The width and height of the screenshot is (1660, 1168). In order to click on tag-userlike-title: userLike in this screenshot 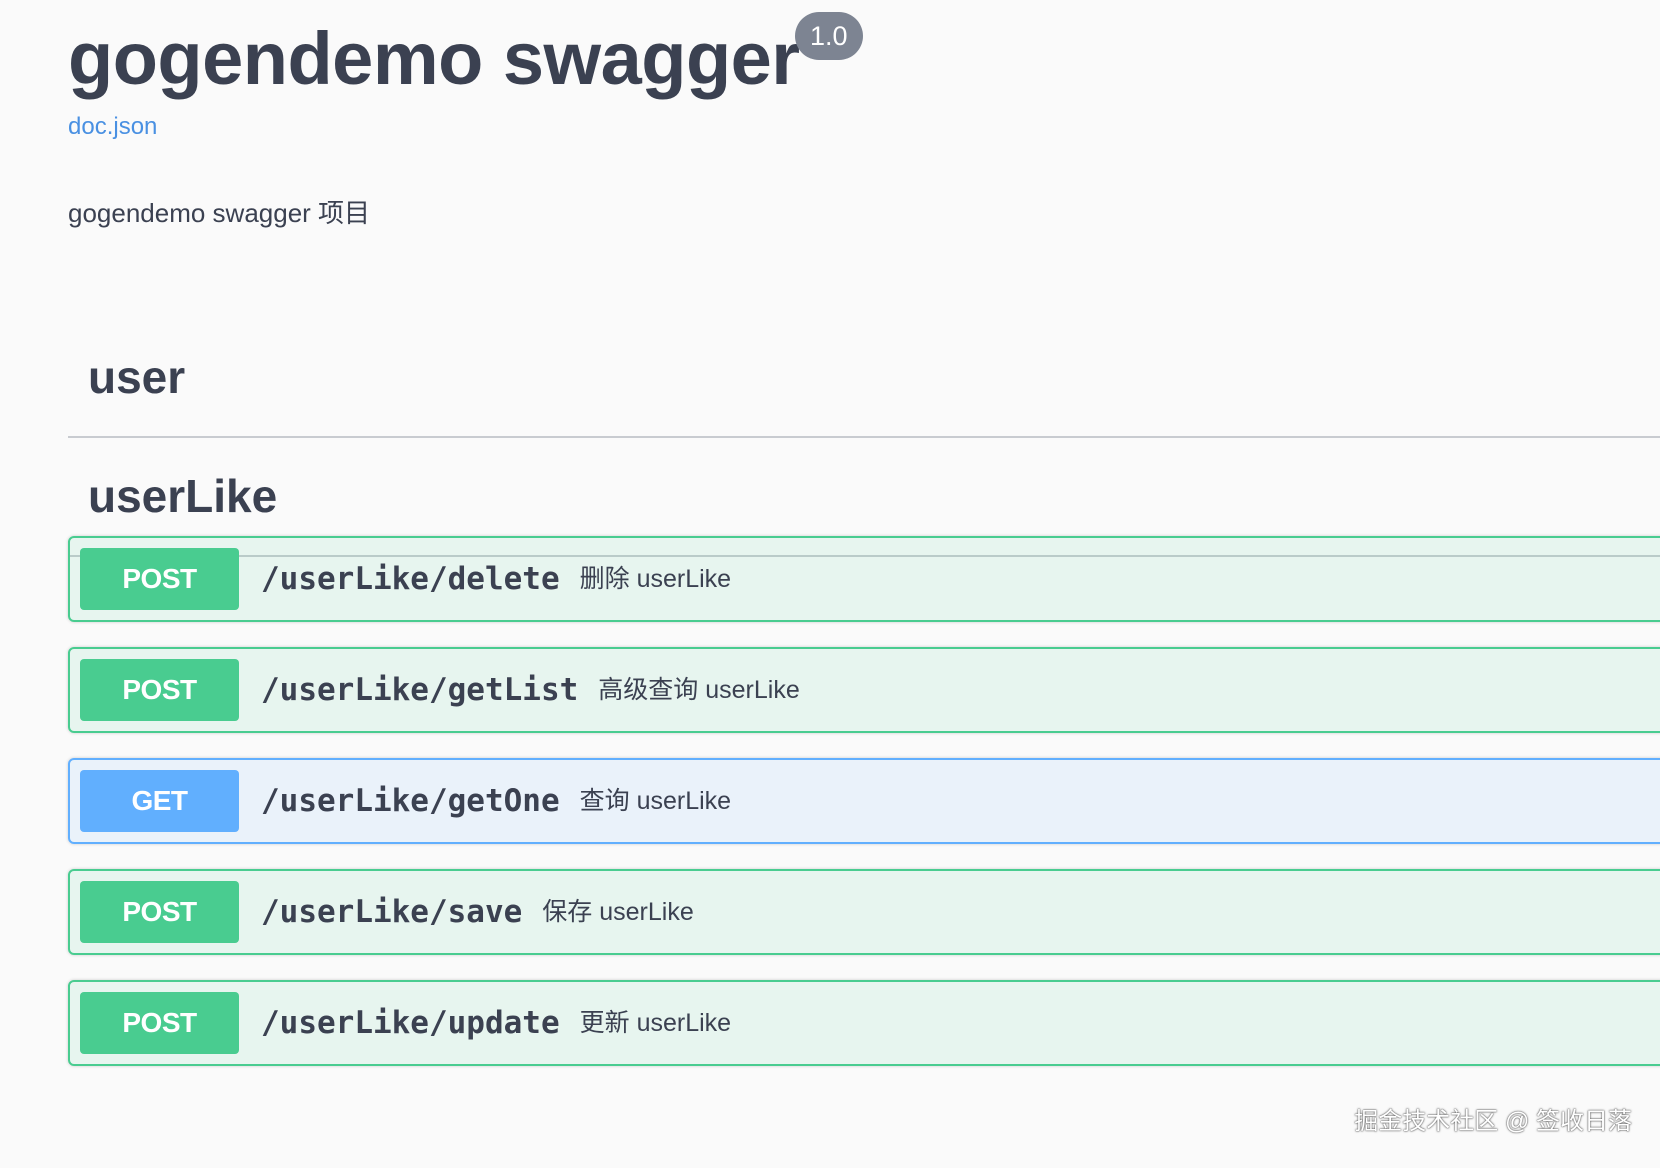, I will do `click(182, 496)`.